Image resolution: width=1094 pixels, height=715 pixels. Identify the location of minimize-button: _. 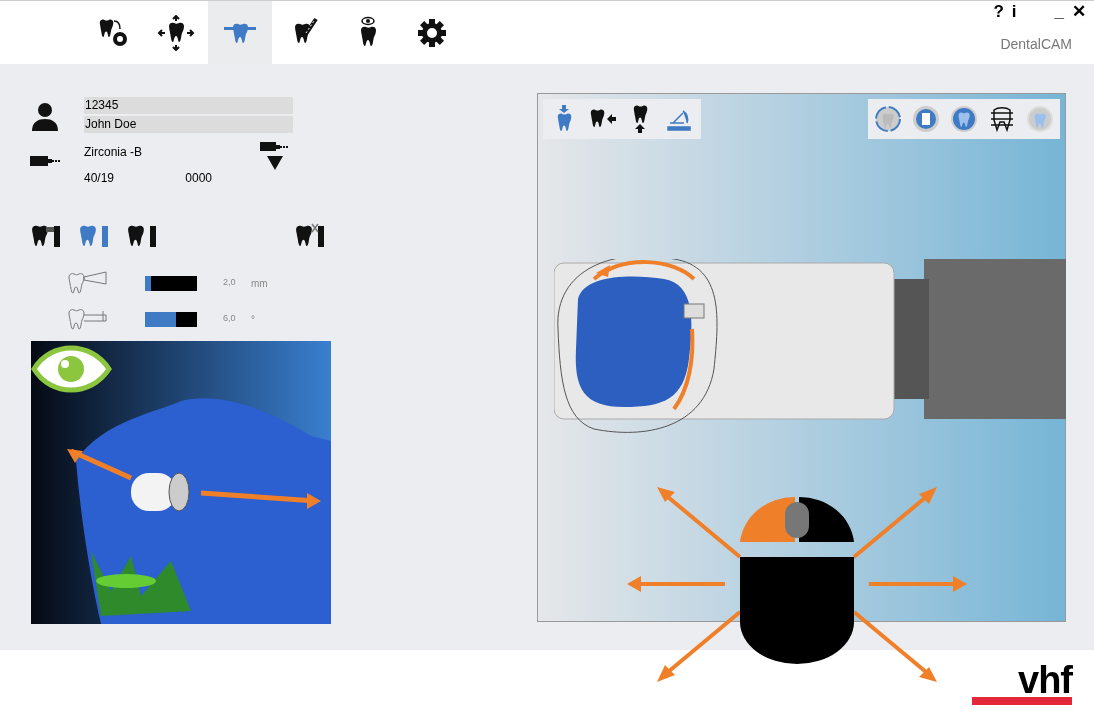
(1059, 12).